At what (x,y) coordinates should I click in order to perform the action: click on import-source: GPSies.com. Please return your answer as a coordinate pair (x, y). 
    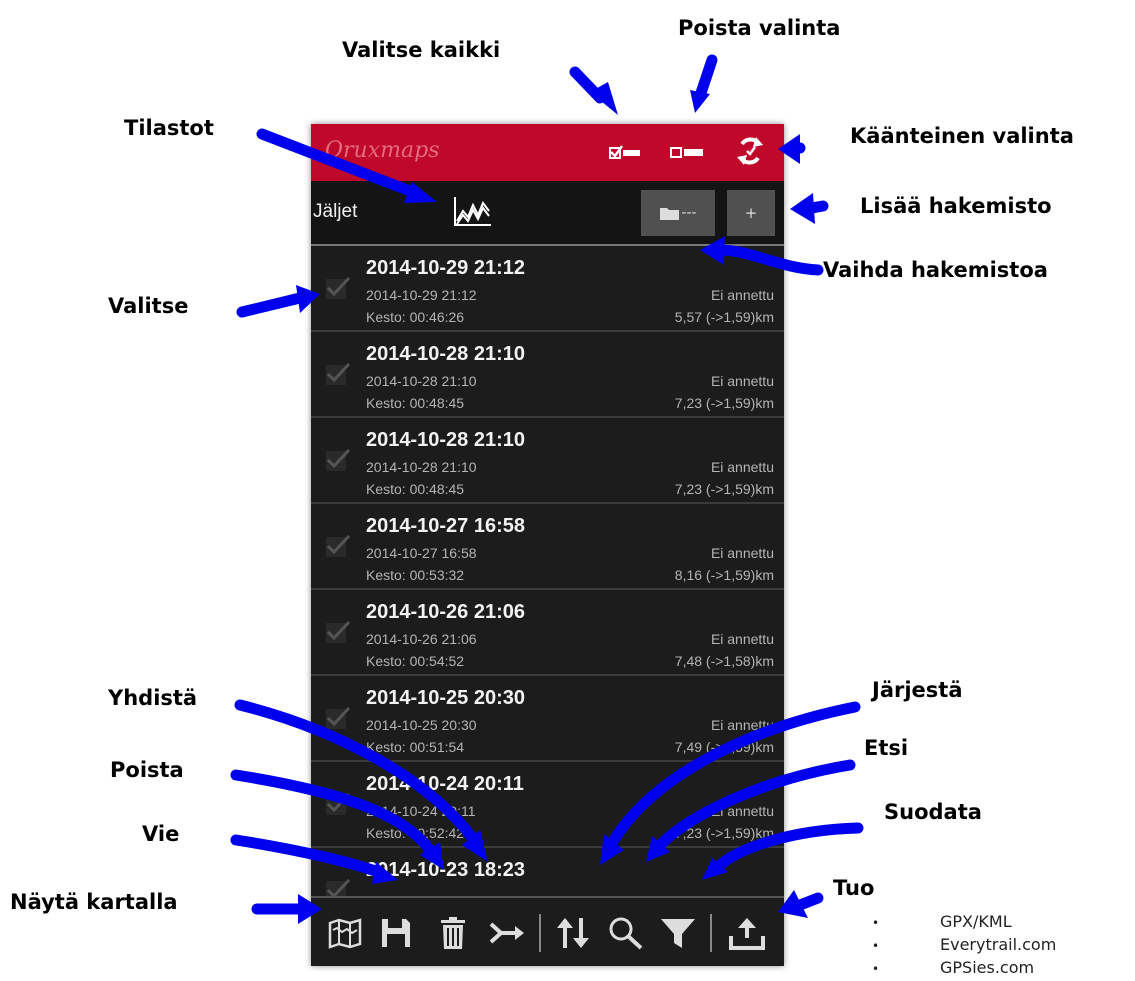
    Looking at the image, I should click on (987, 967).